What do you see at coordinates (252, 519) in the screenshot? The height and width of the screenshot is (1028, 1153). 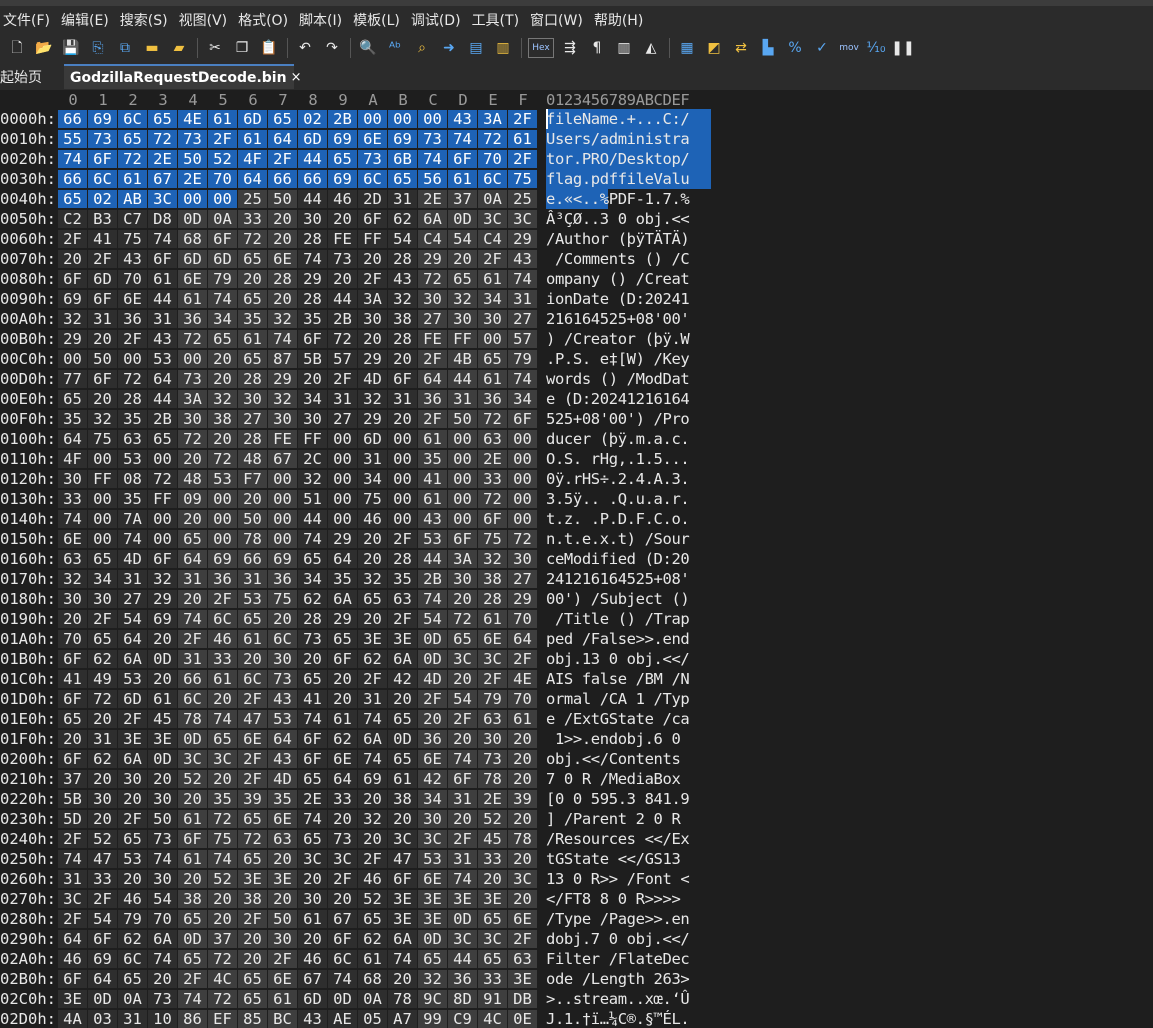 I see `hex-byte: 50` at bounding box center [252, 519].